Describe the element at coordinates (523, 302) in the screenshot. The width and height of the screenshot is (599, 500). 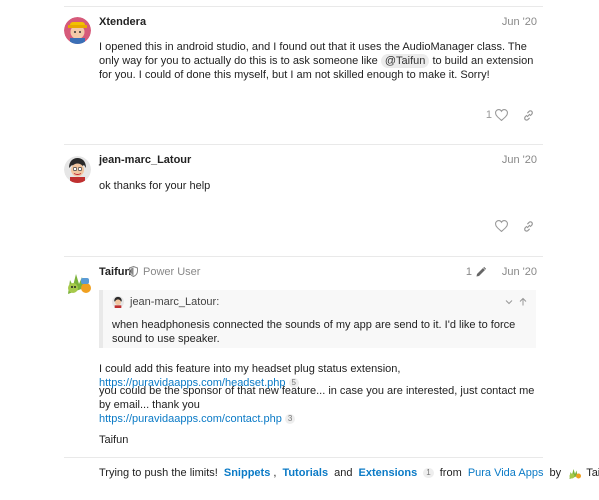
I see `arrow-up-icon` at that location.